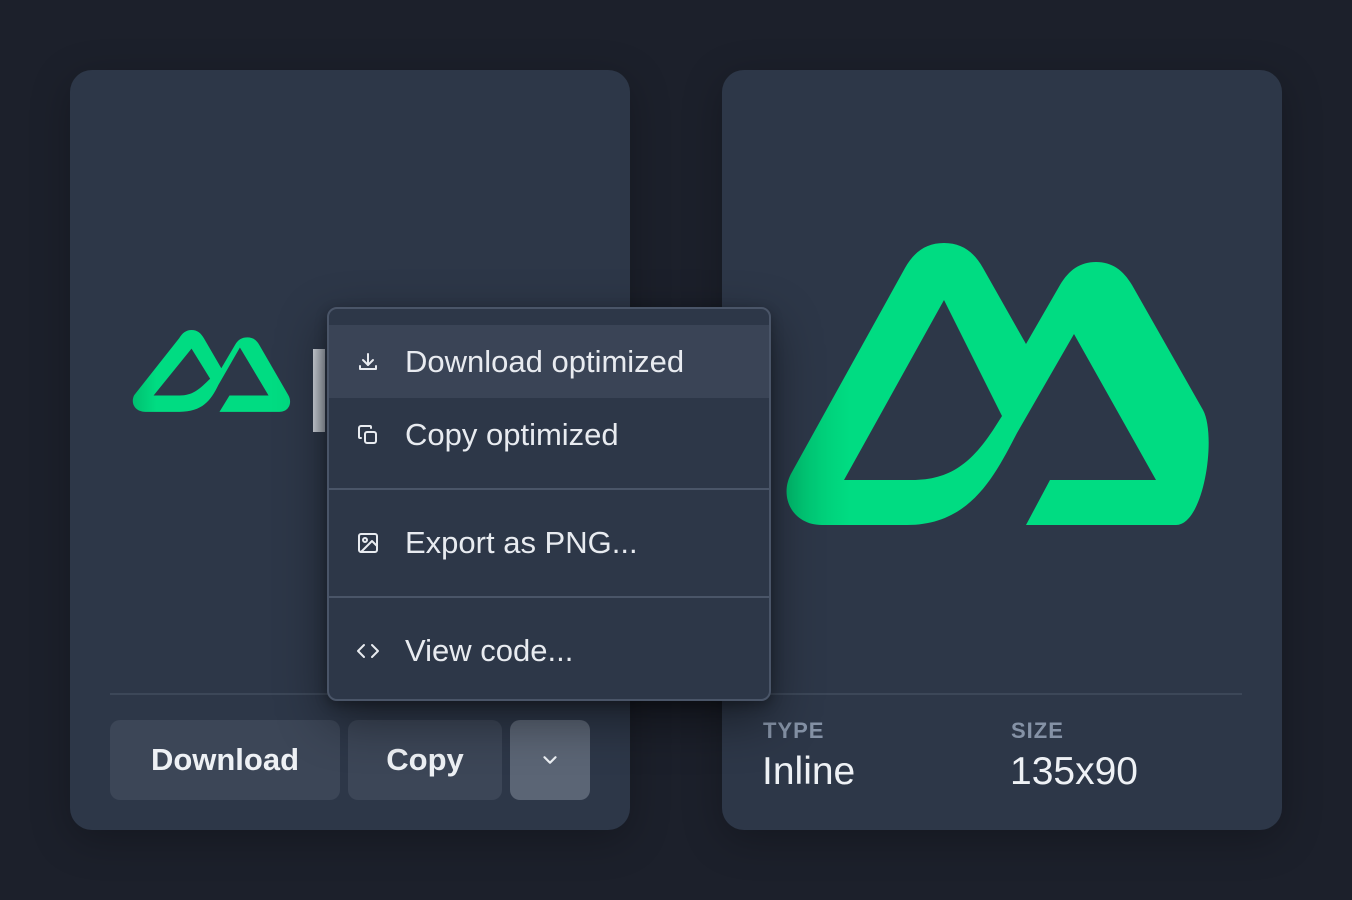  What do you see at coordinates (1037, 730) in the screenshot?
I see `size-label: SIZE` at bounding box center [1037, 730].